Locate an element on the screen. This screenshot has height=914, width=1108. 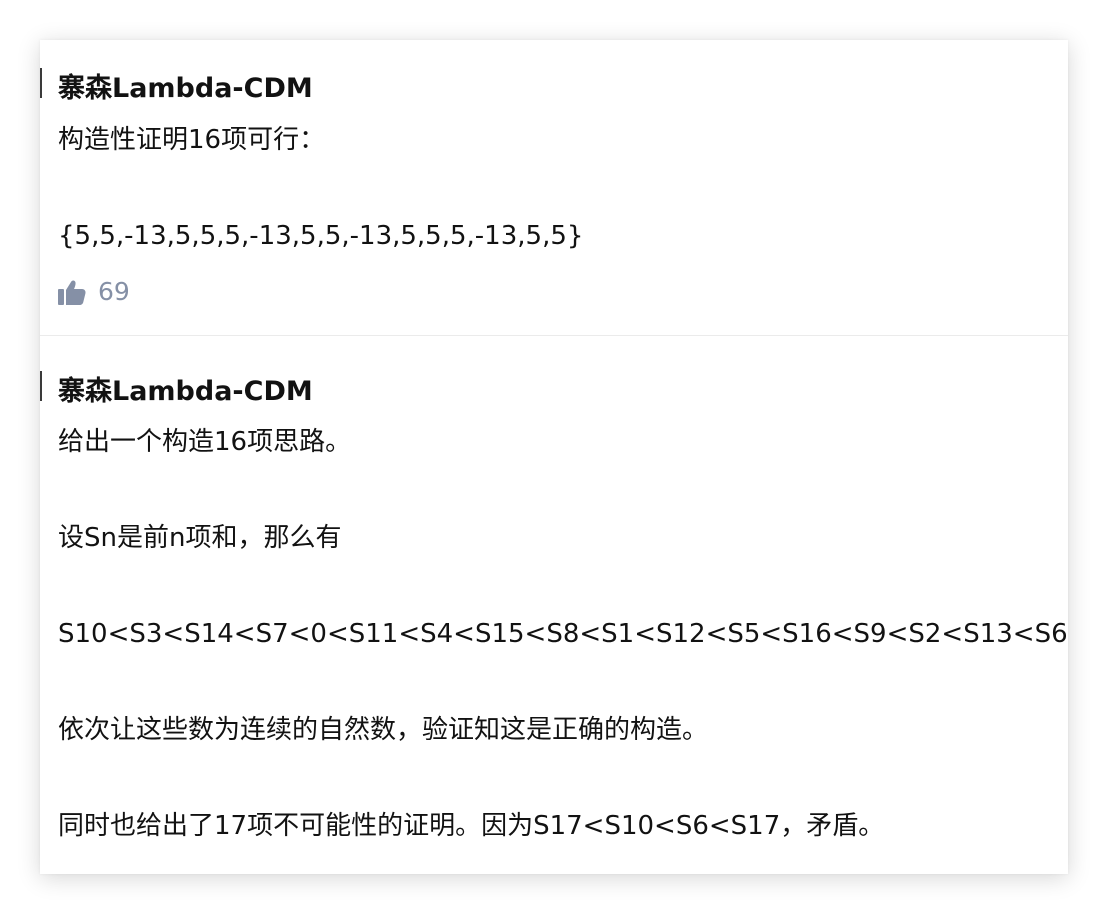
answer-paragraph: 依次让这些数为连续的自然数，验证知这是正确的构造。 is located at coordinates (383, 730).